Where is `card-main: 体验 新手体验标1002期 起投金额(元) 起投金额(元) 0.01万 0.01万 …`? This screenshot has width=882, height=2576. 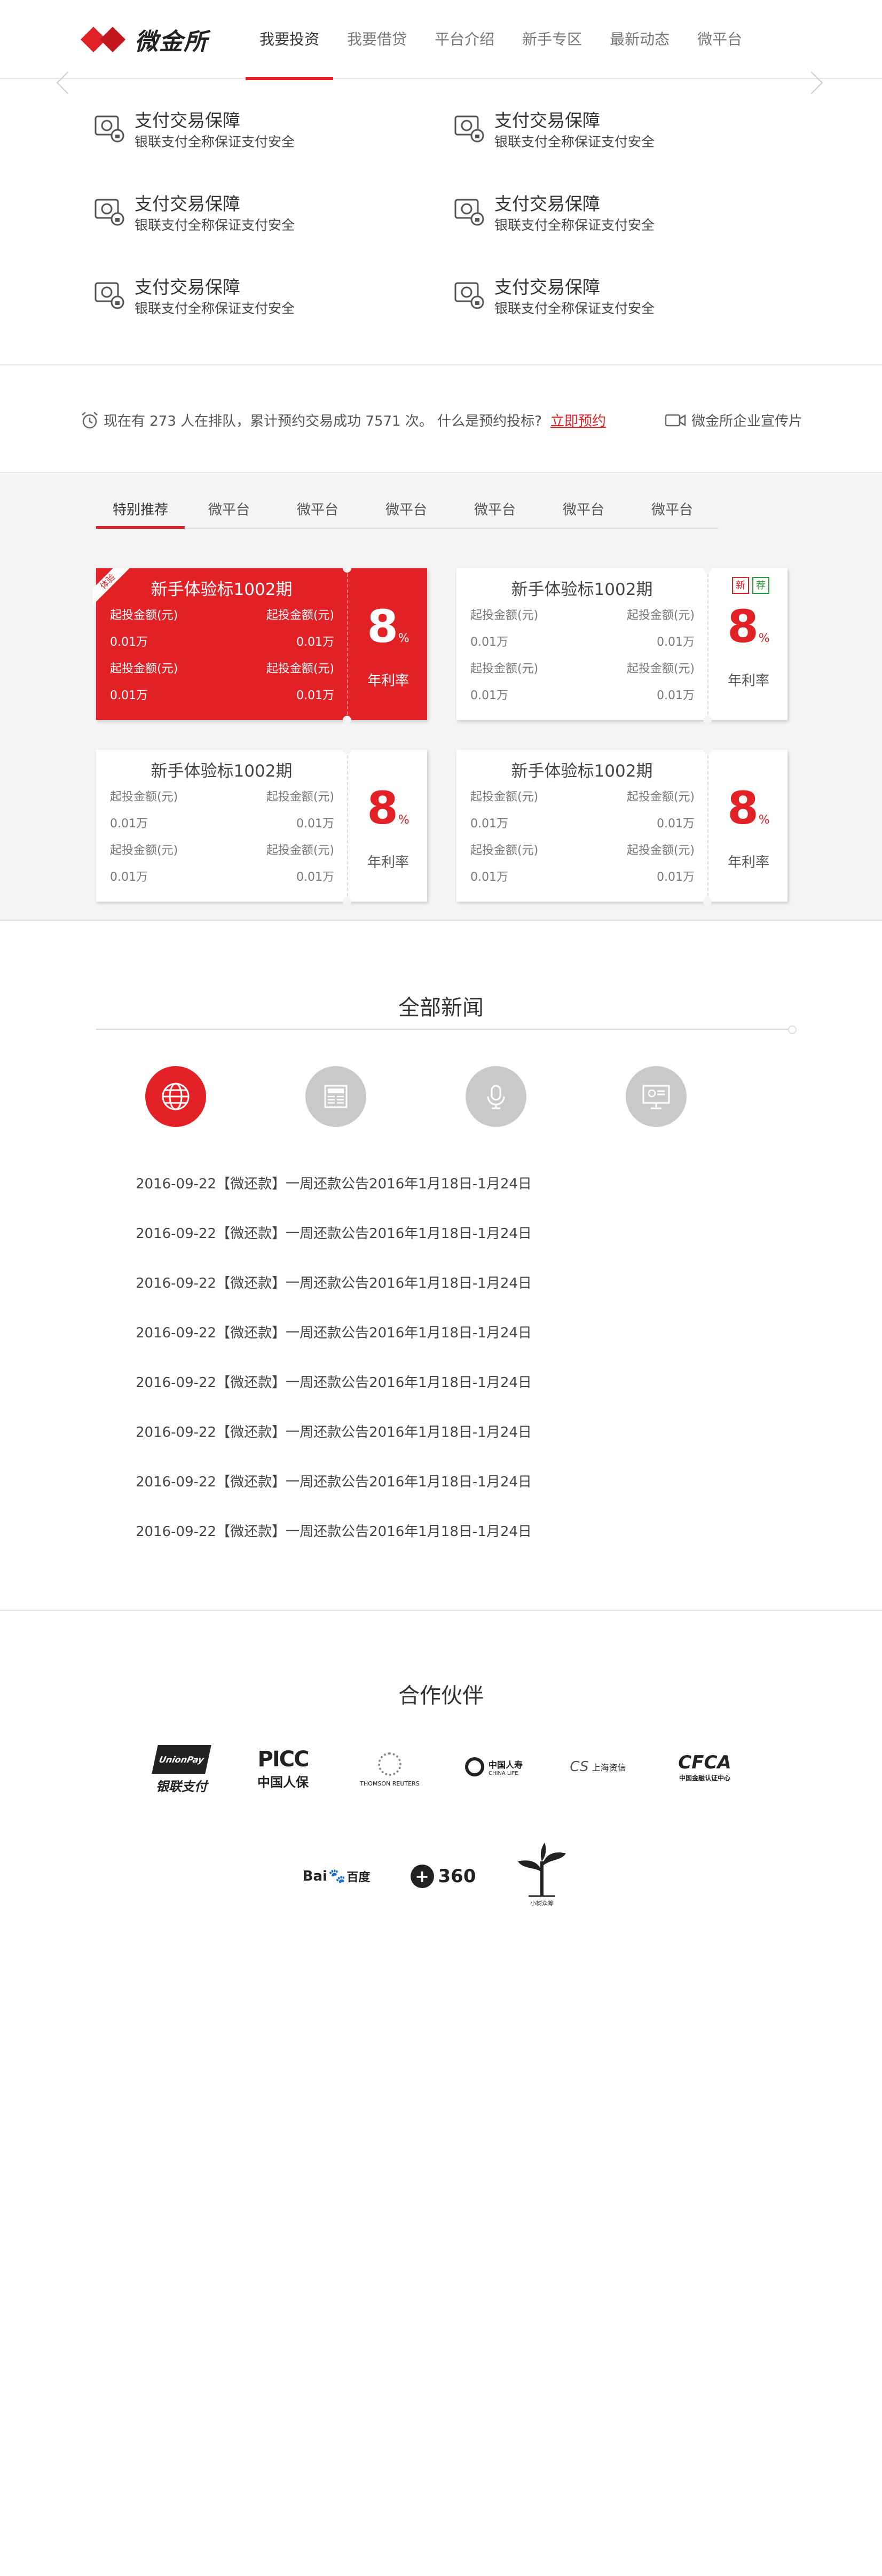
card-main: 体验 新手体验标1002期 起投金额(元) 起投金额(元) 0.01万 0.01万 … is located at coordinates (220, 644).